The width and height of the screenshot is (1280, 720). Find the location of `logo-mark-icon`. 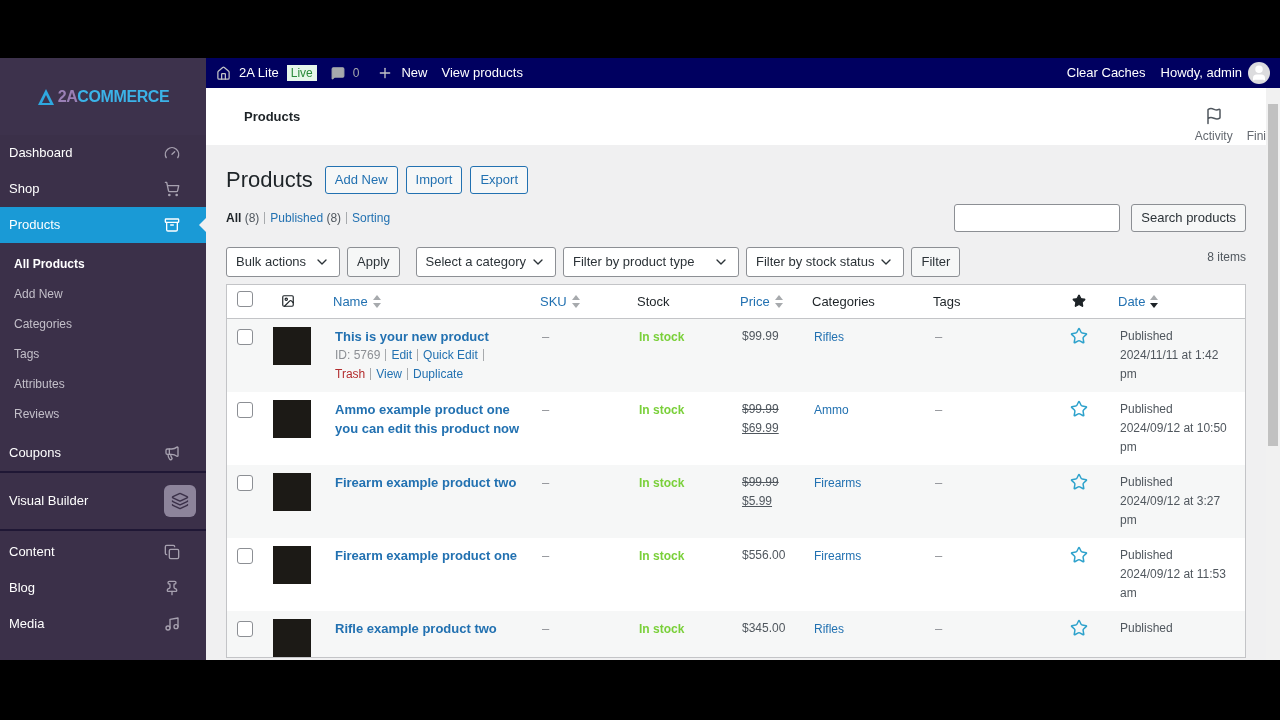

logo-mark-icon is located at coordinates (45, 96).